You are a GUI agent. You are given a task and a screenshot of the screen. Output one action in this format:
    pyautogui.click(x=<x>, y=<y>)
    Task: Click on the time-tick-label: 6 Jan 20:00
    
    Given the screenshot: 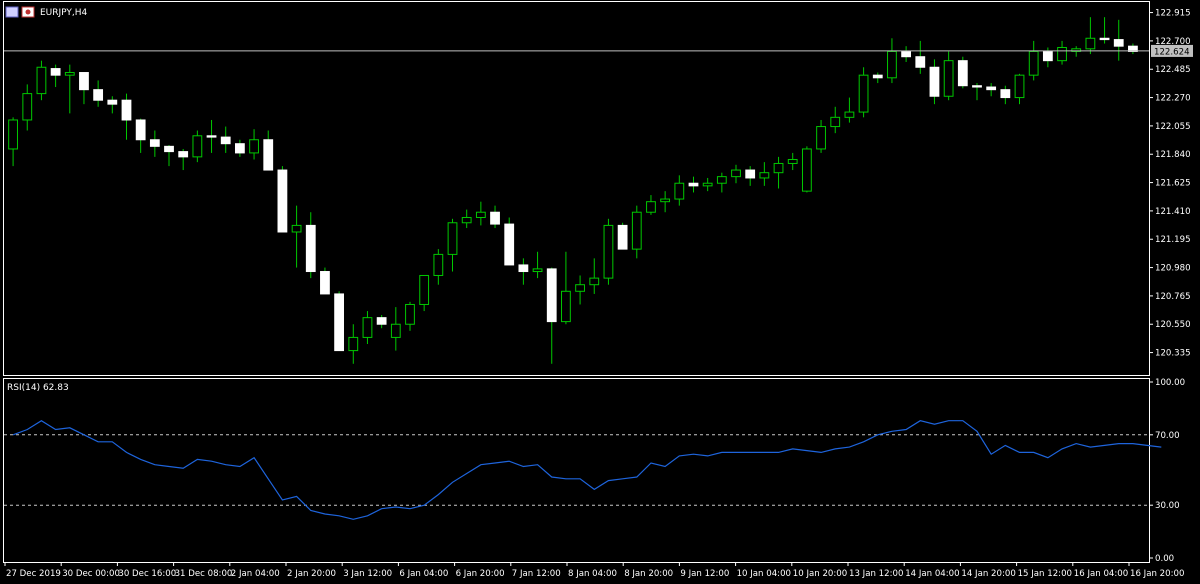 What is the action you would take?
    pyautogui.click(x=480, y=574)
    